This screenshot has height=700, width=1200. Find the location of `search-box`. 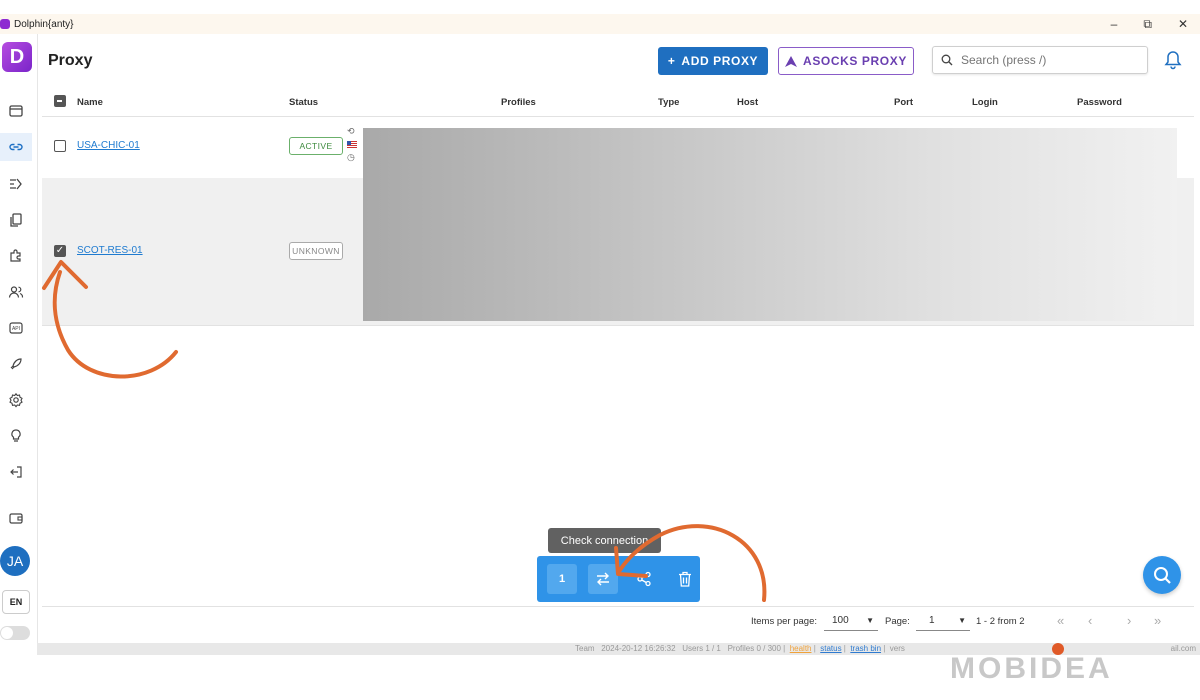

search-box is located at coordinates (1040, 60).